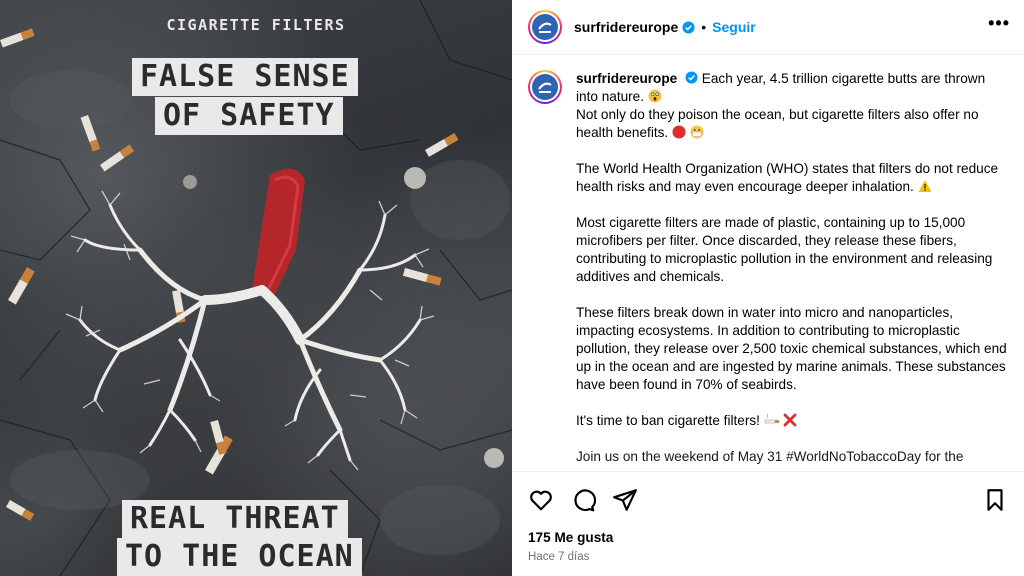 The width and height of the screenshot is (1024, 576). What do you see at coordinates (768, 557) in the screenshot?
I see `post-timestamp: Hace 7 días` at bounding box center [768, 557].